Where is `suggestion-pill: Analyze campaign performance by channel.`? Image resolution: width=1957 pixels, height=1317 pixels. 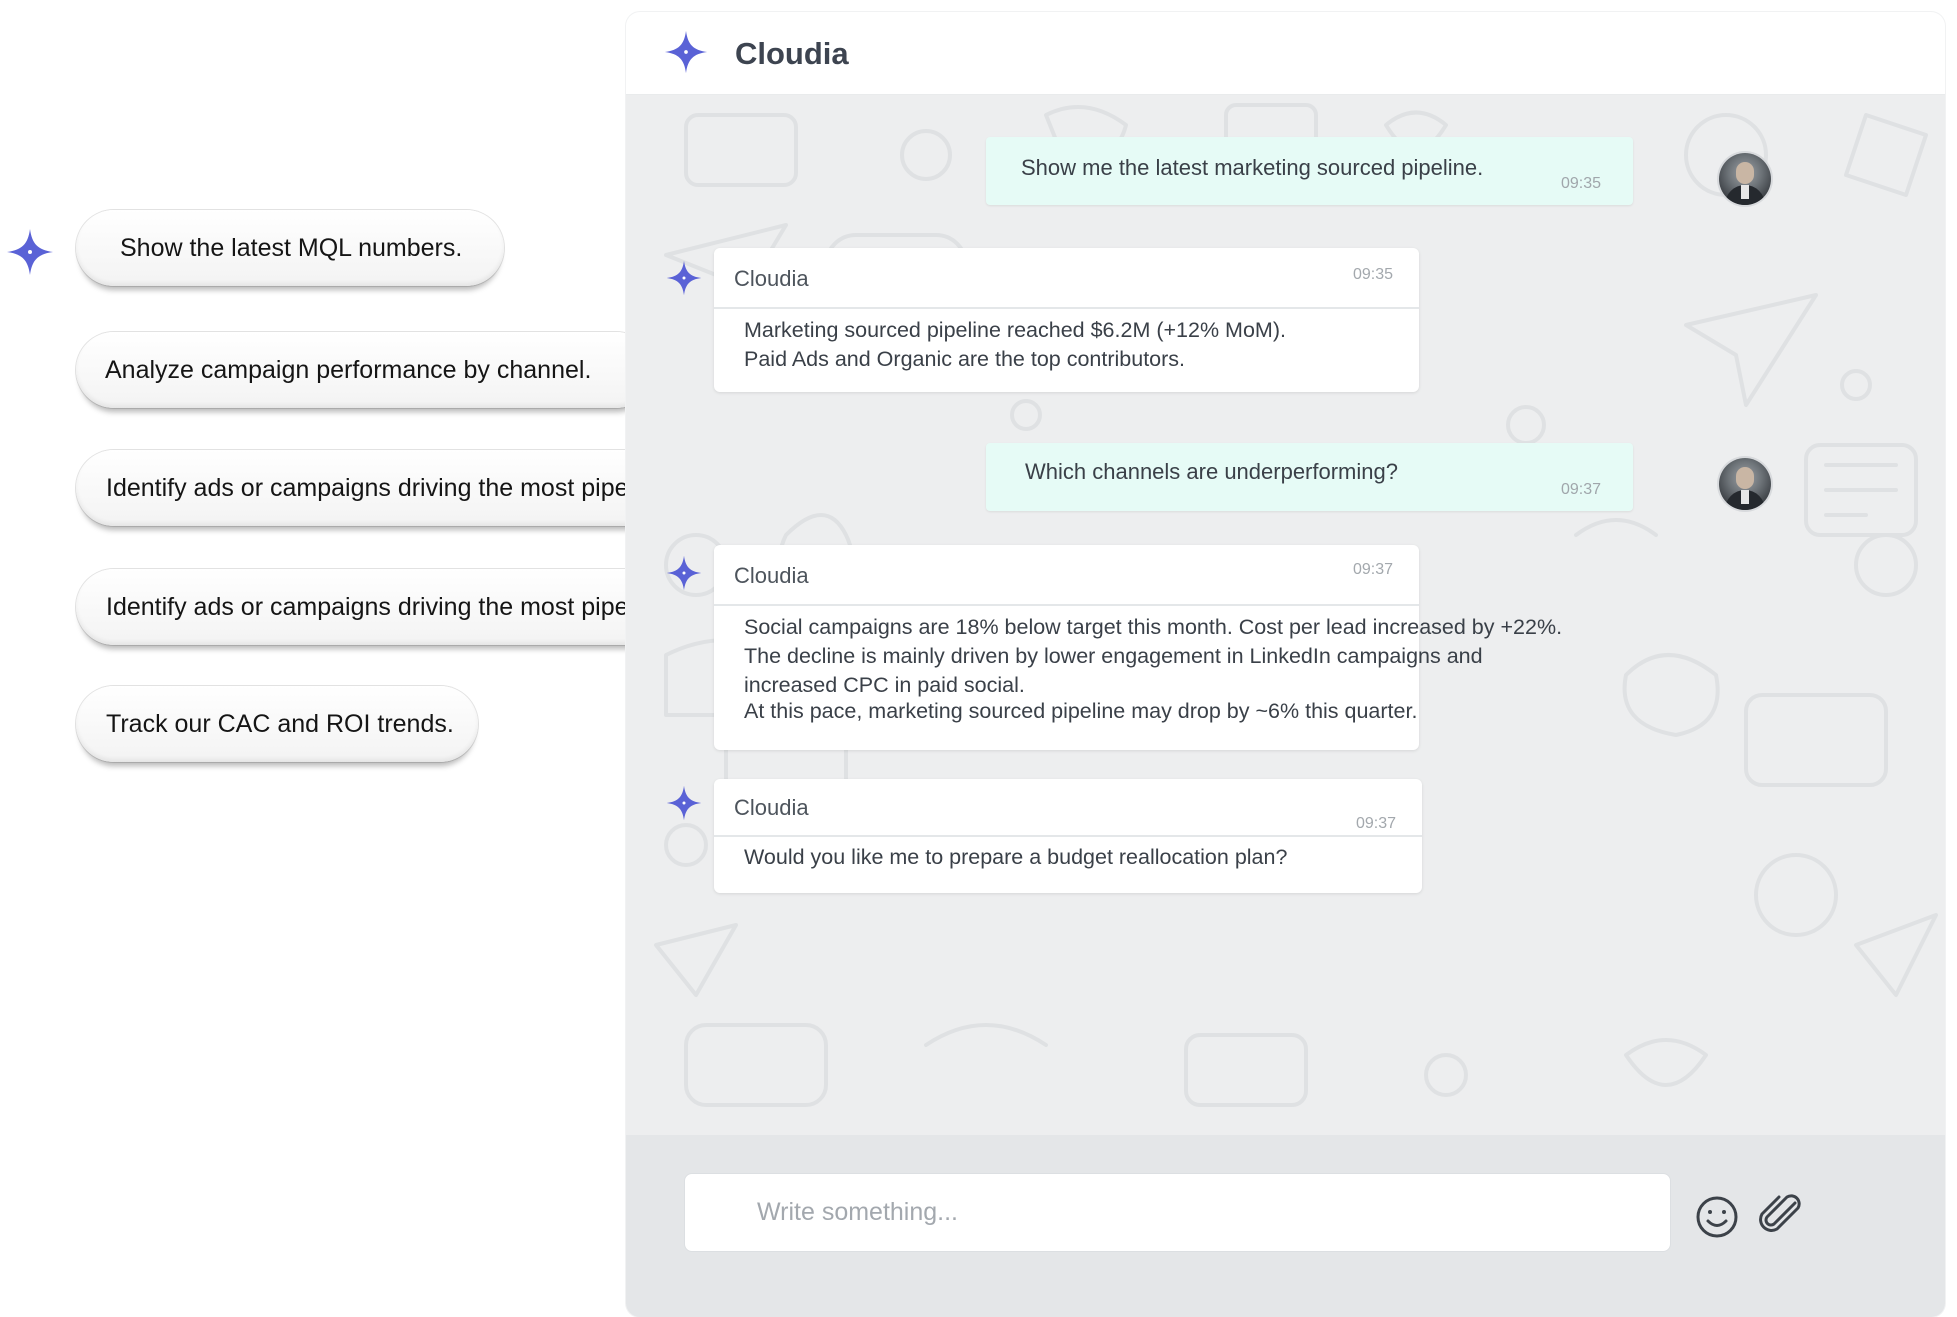
suggestion-pill: Analyze campaign performance by channel. is located at coordinates (365, 370).